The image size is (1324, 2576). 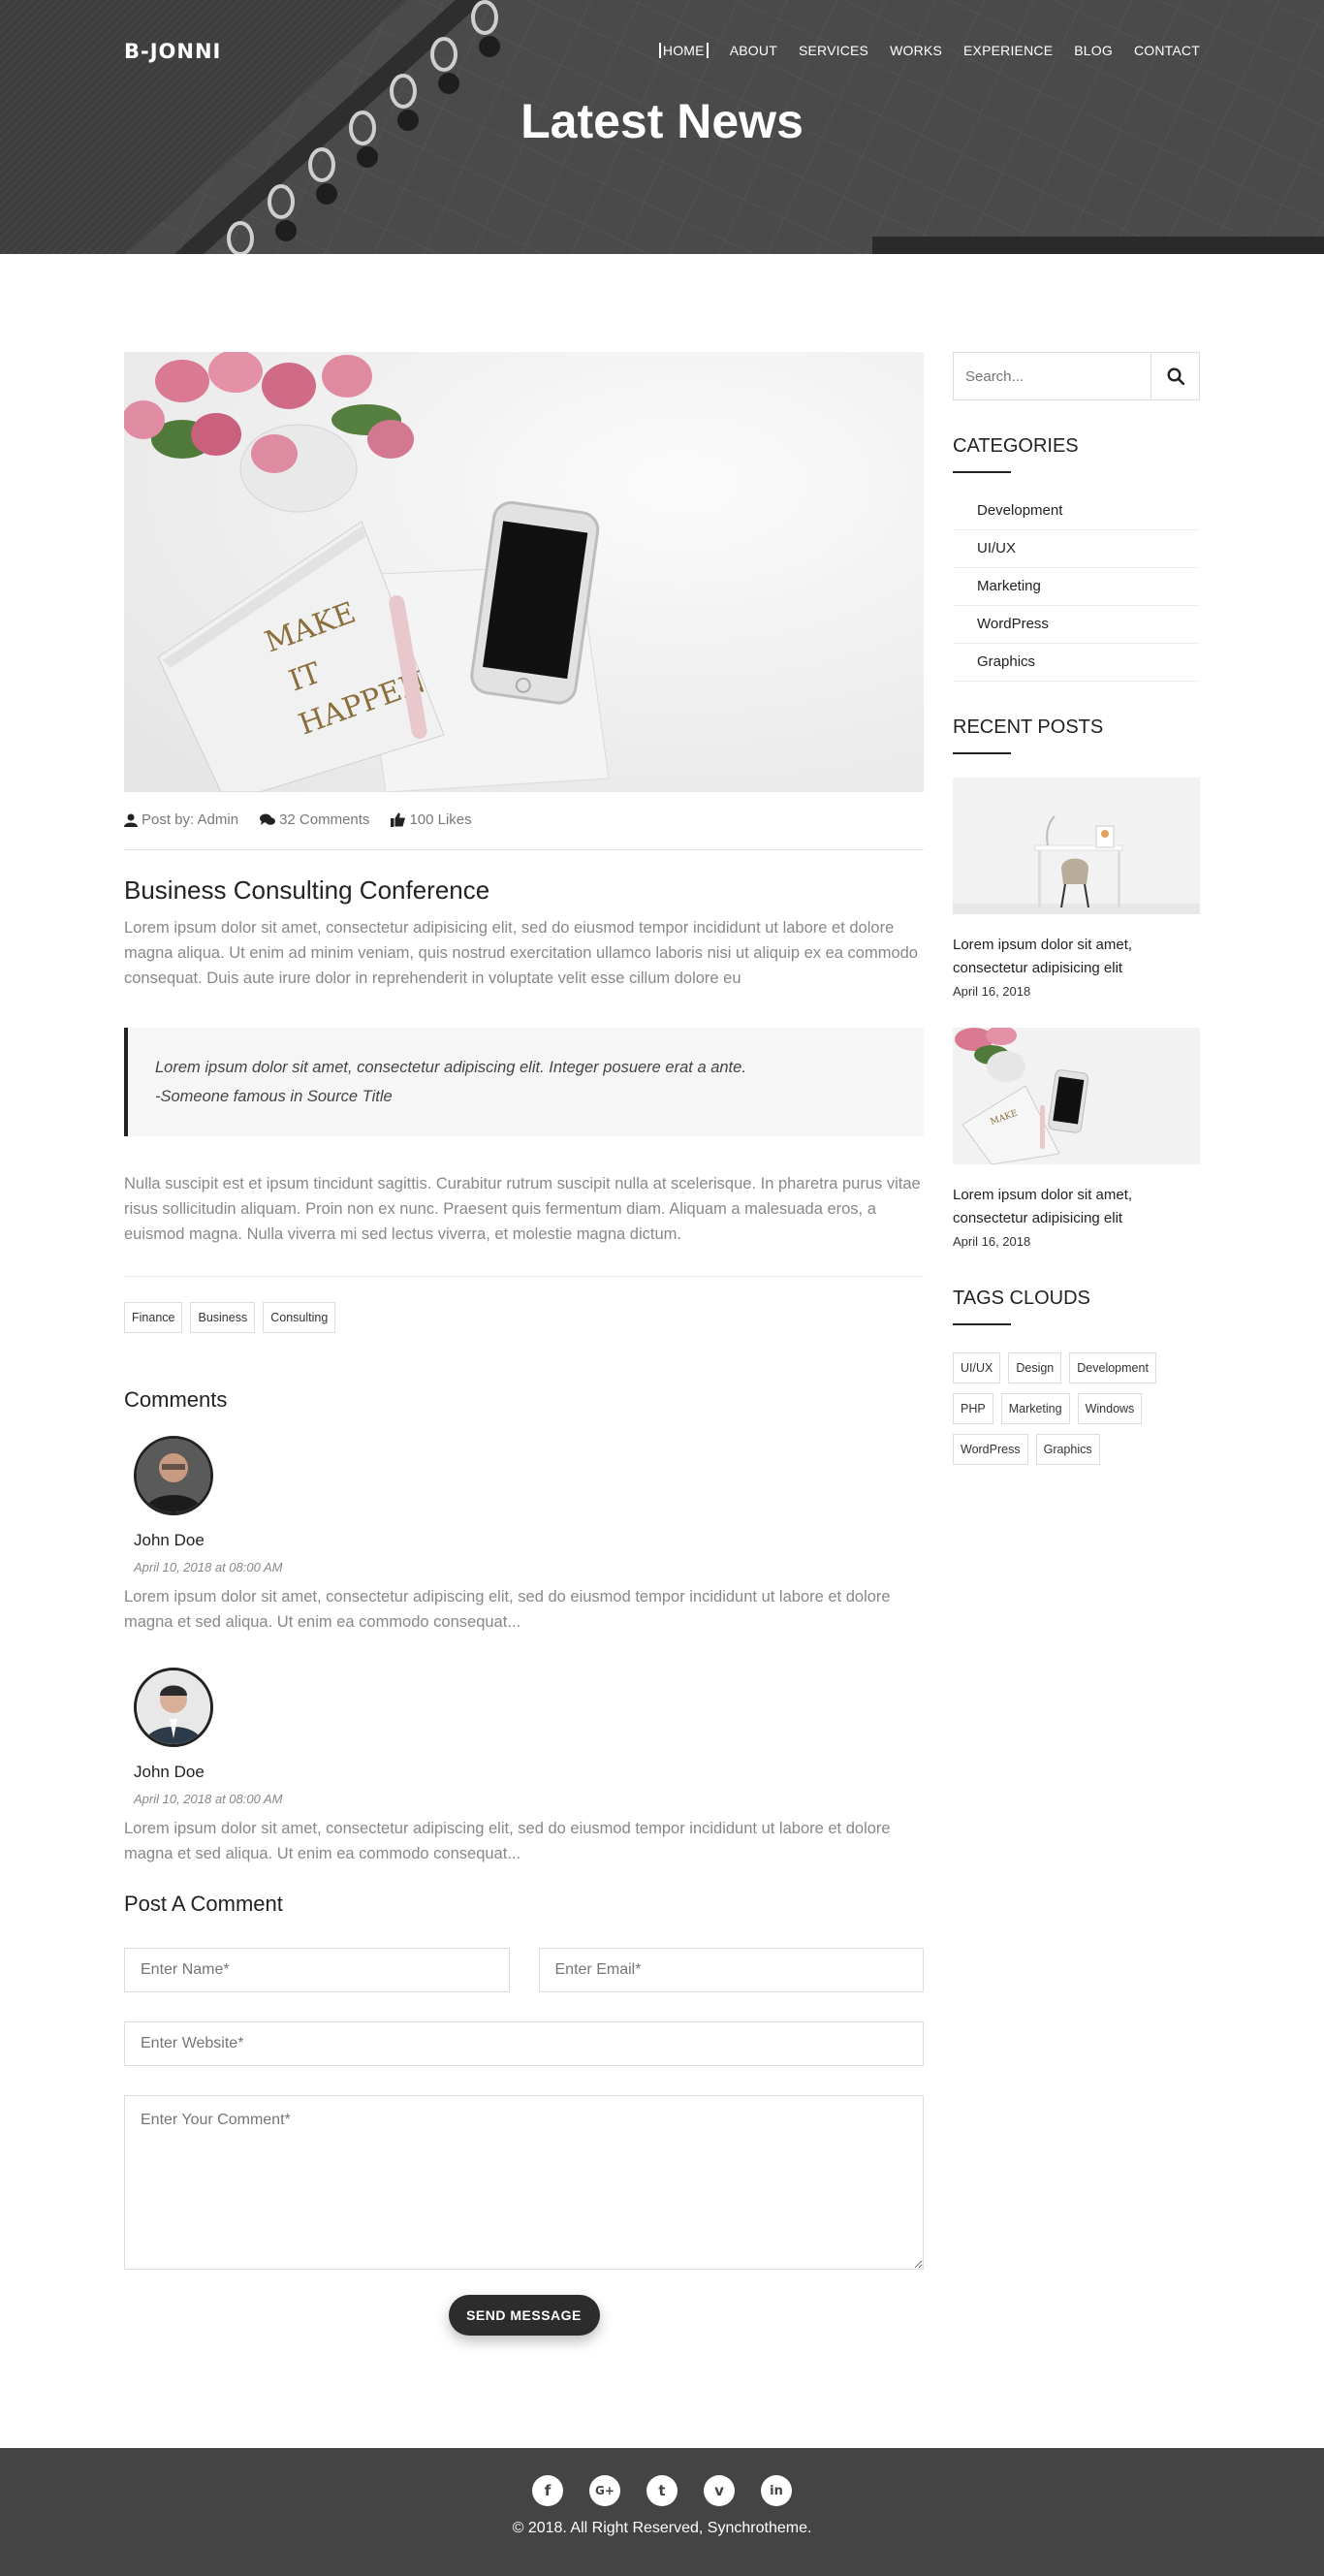 I want to click on post-tag: Finance, so click(x=153, y=1317).